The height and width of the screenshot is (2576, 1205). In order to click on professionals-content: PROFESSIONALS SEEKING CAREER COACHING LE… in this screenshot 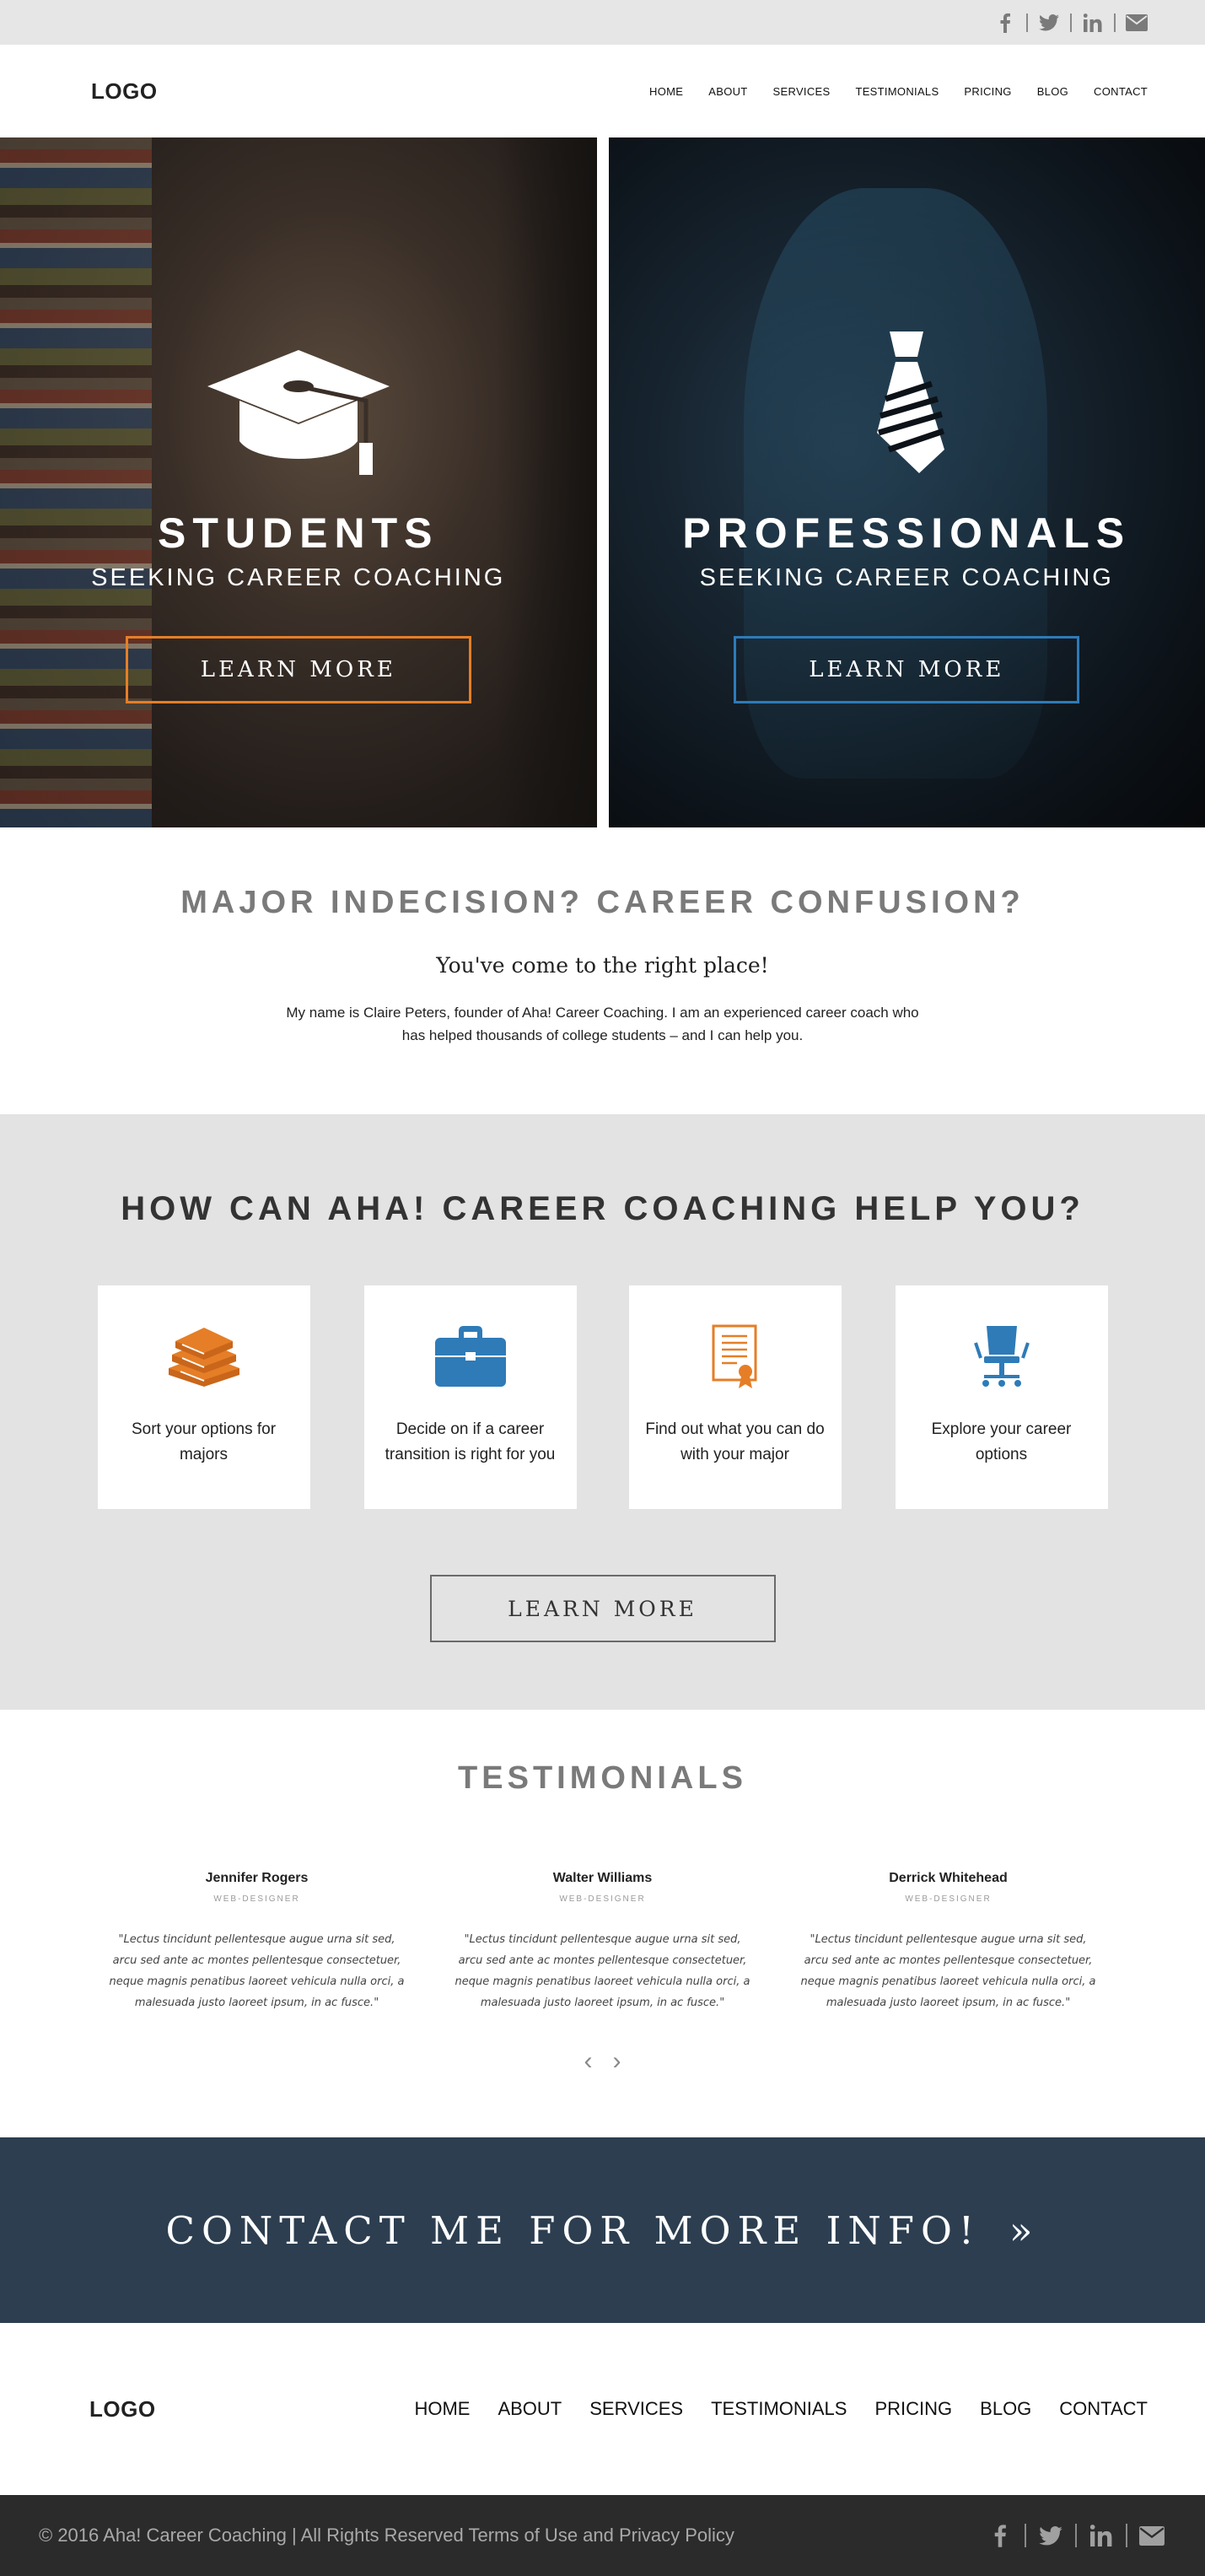, I will do `click(907, 517)`.